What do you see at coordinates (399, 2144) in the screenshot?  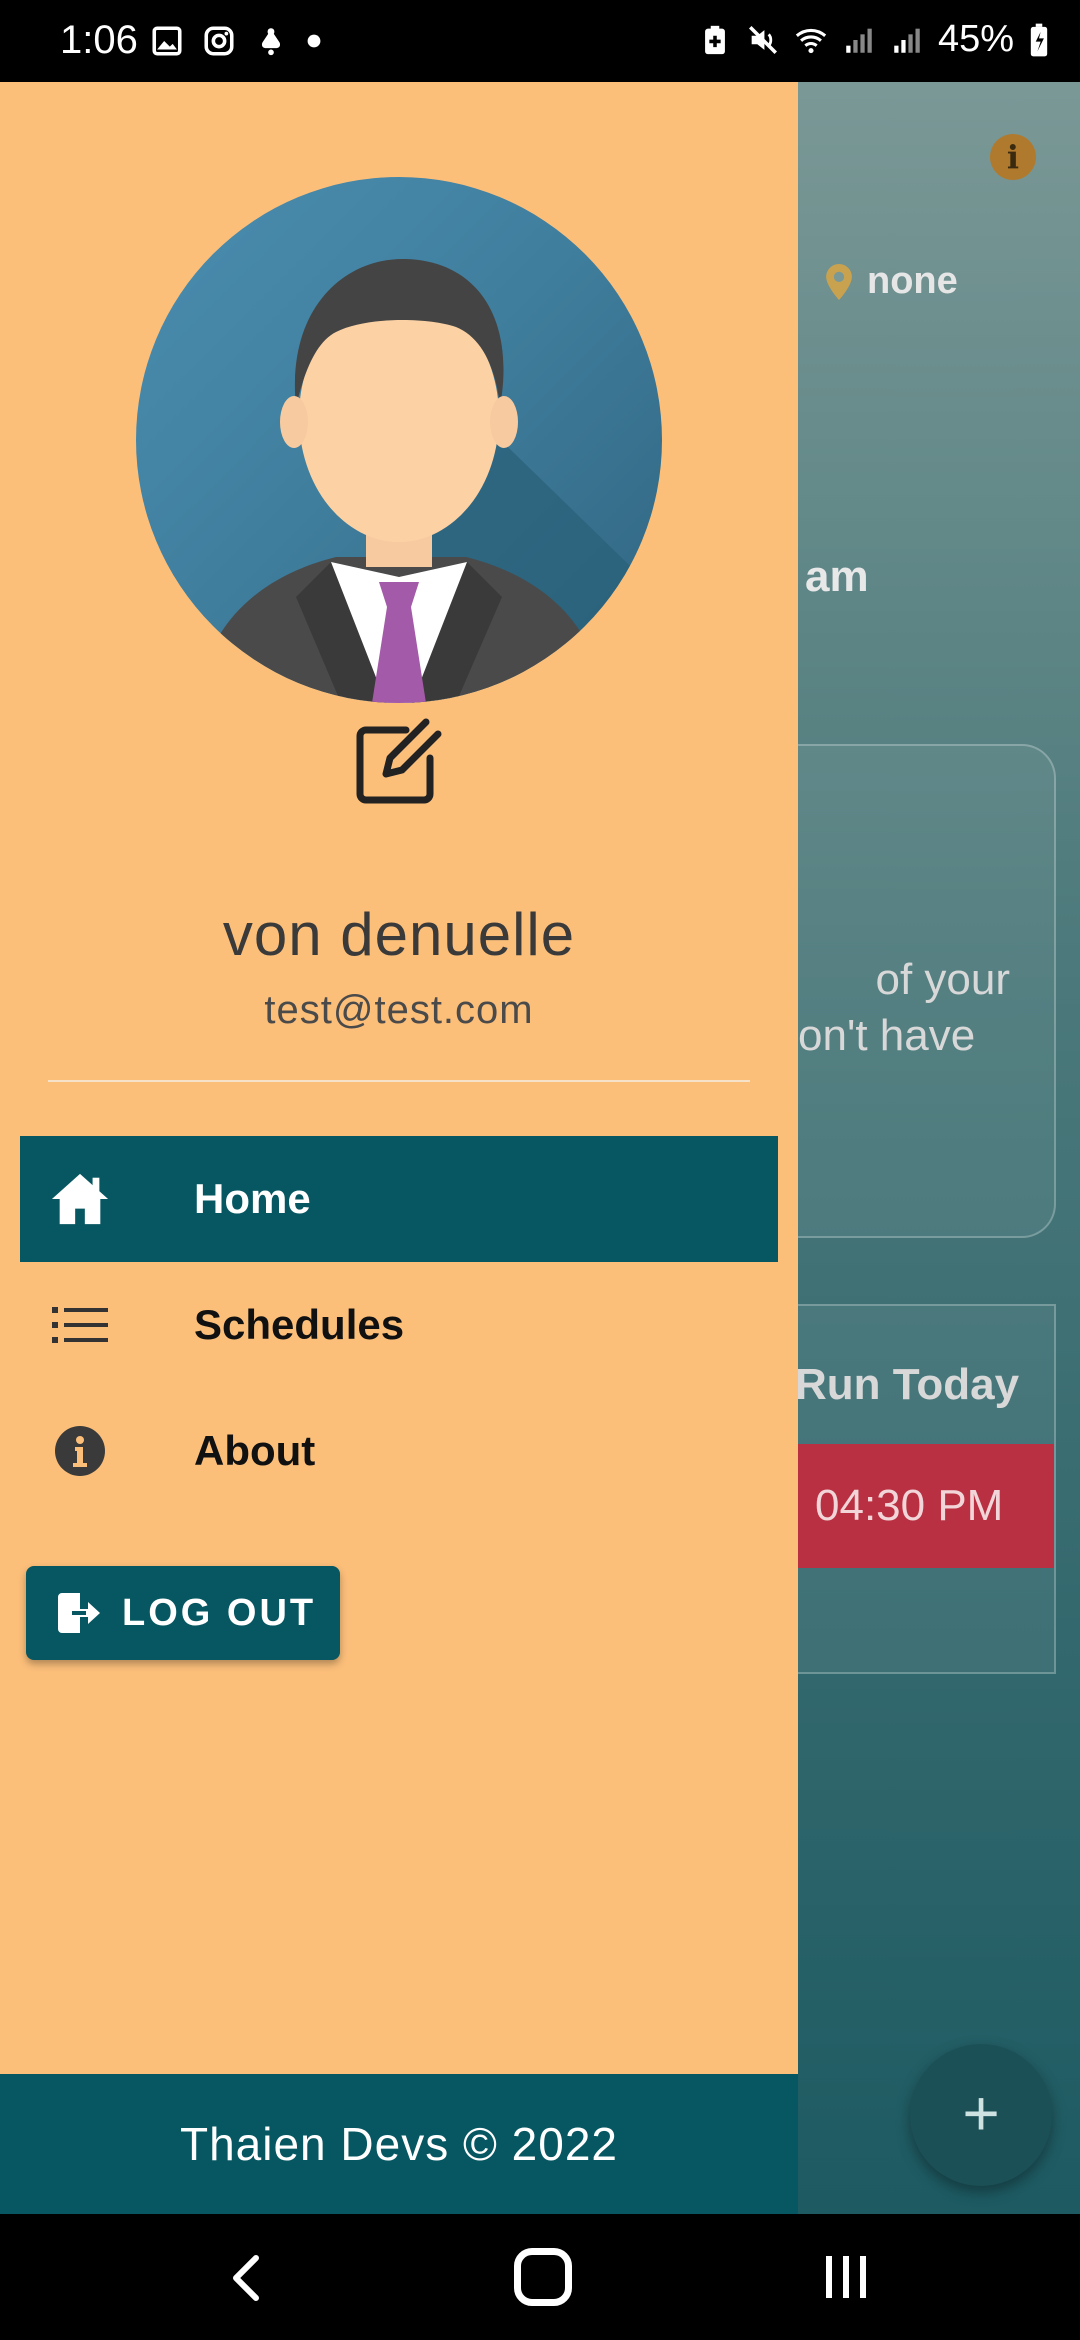 I see `drawer-footer: Thaien Devs © 2022` at bounding box center [399, 2144].